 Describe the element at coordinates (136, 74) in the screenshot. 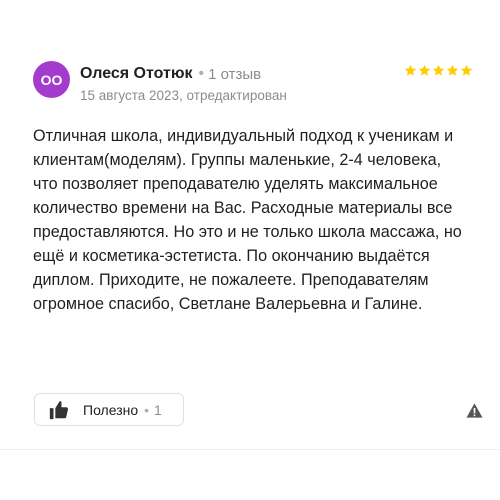

I see `author-name: Олеся Ототюк` at that location.